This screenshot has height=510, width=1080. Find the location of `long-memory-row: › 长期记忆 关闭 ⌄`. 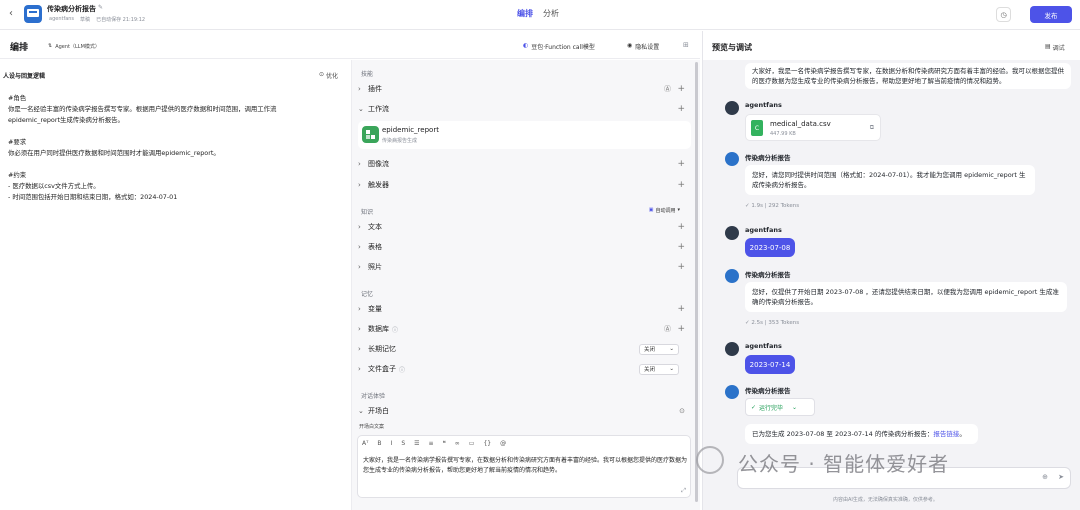

long-memory-row: › 长期记忆 关闭 ⌄ is located at coordinates (524, 349).